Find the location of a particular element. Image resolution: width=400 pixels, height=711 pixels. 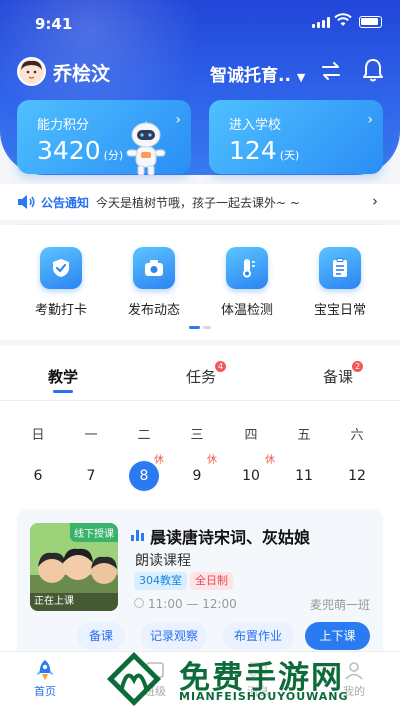

tab-underline is located at coordinates (63, 391).